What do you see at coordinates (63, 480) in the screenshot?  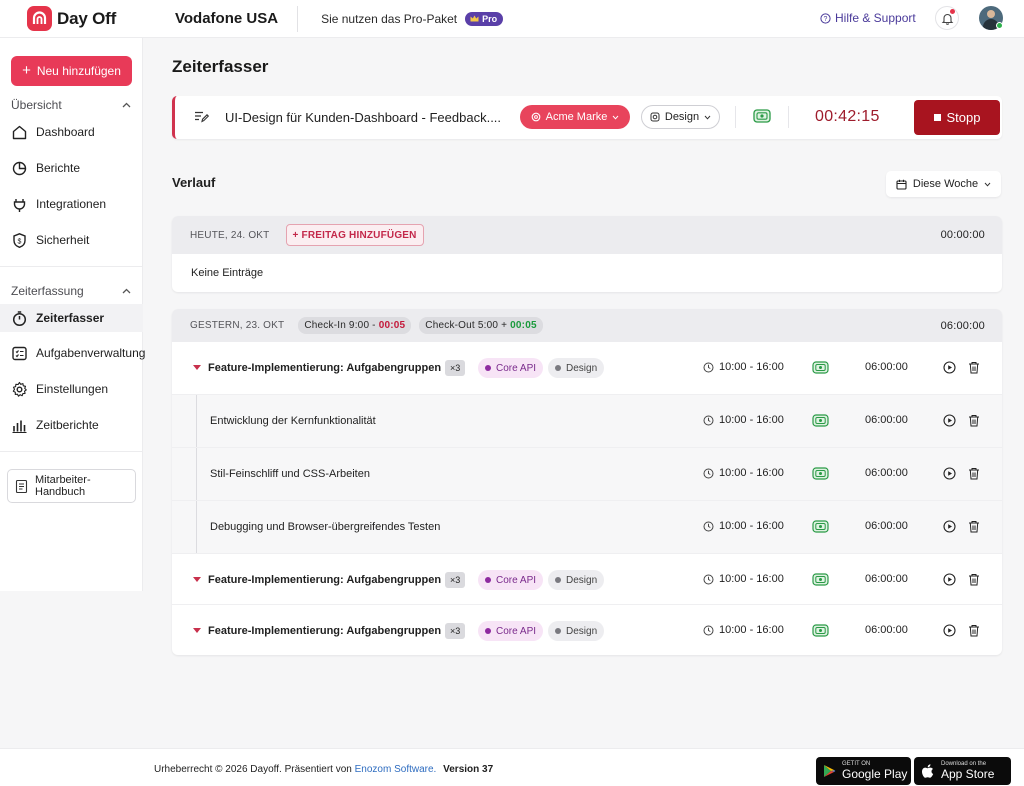 I see `handbook-line-1: Mitarbeiter-` at bounding box center [63, 480].